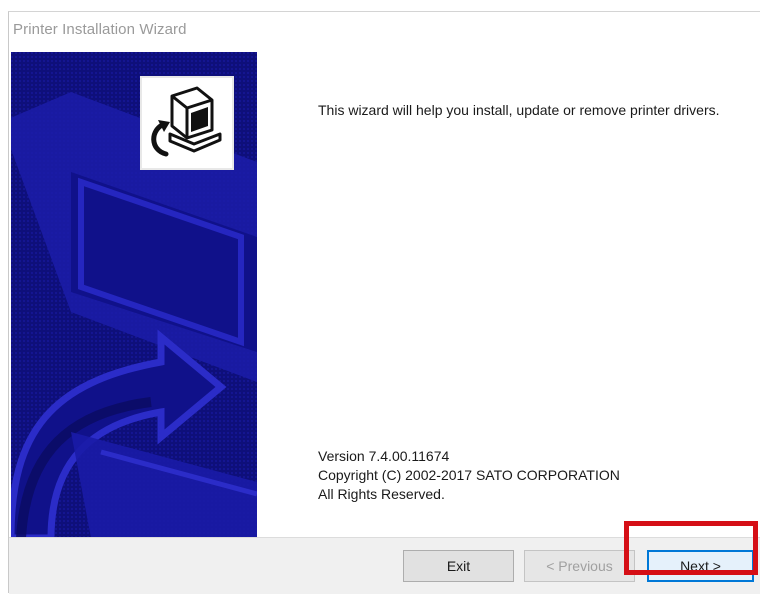 The height and width of the screenshot is (594, 763). I want to click on previous-button: < Previous, so click(579, 566).